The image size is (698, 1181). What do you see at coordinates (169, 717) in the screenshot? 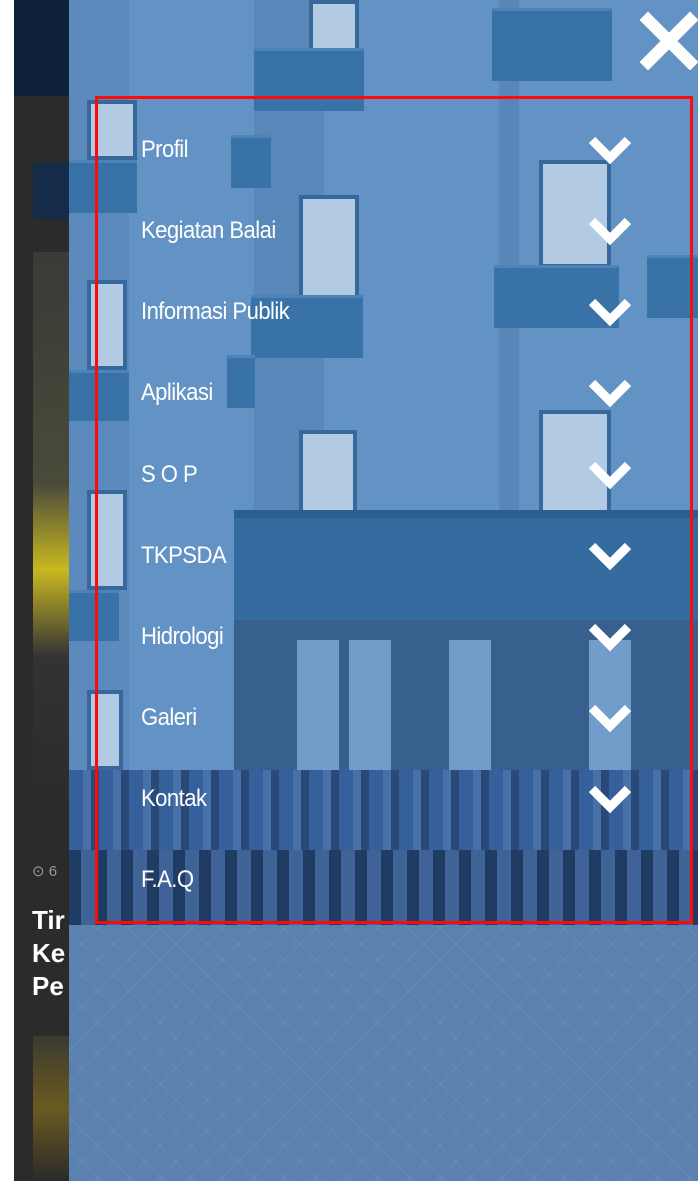
I see `menu-item-label: Galeri` at bounding box center [169, 717].